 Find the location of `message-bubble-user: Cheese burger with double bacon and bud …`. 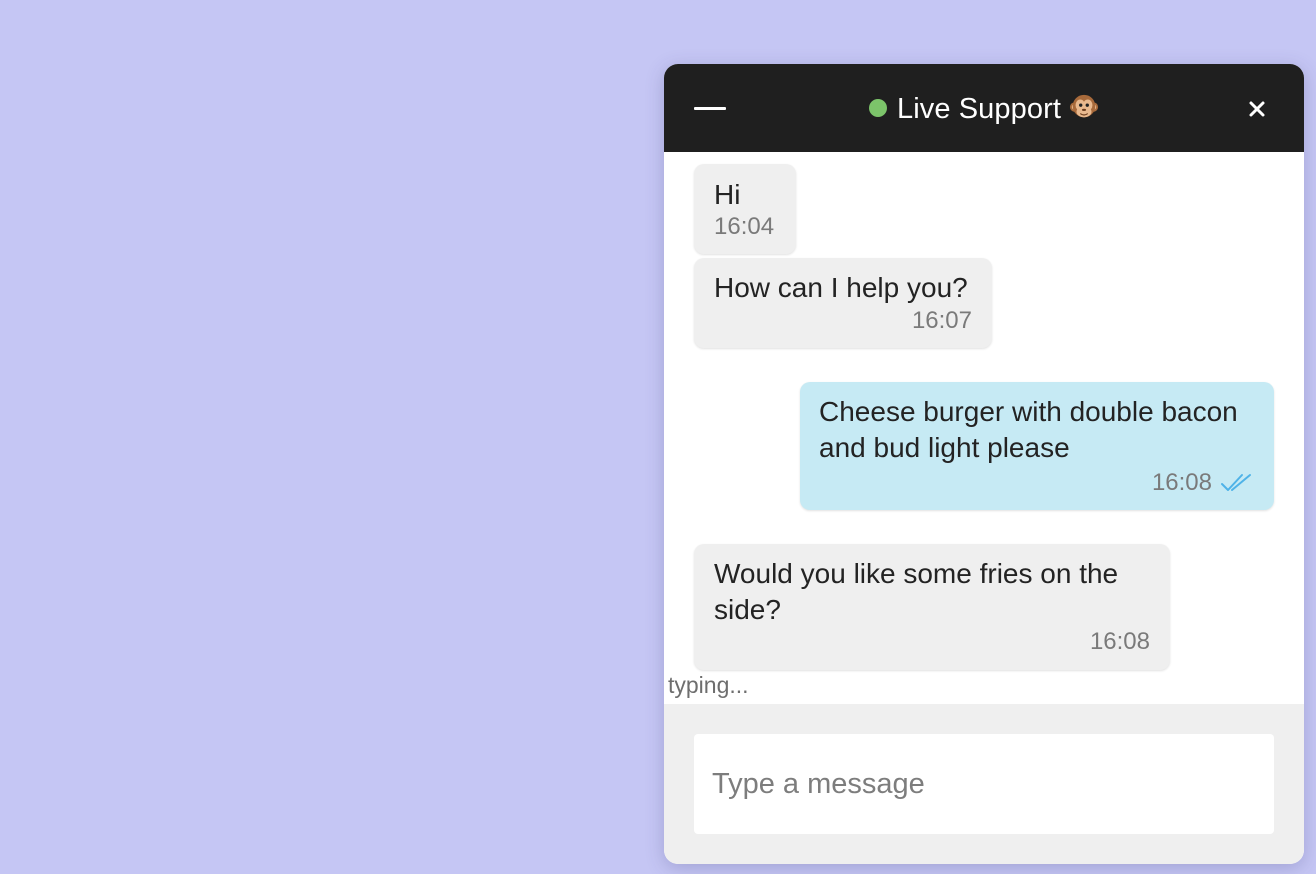

message-bubble-user: Cheese burger with double bacon and bud … is located at coordinates (1037, 446).